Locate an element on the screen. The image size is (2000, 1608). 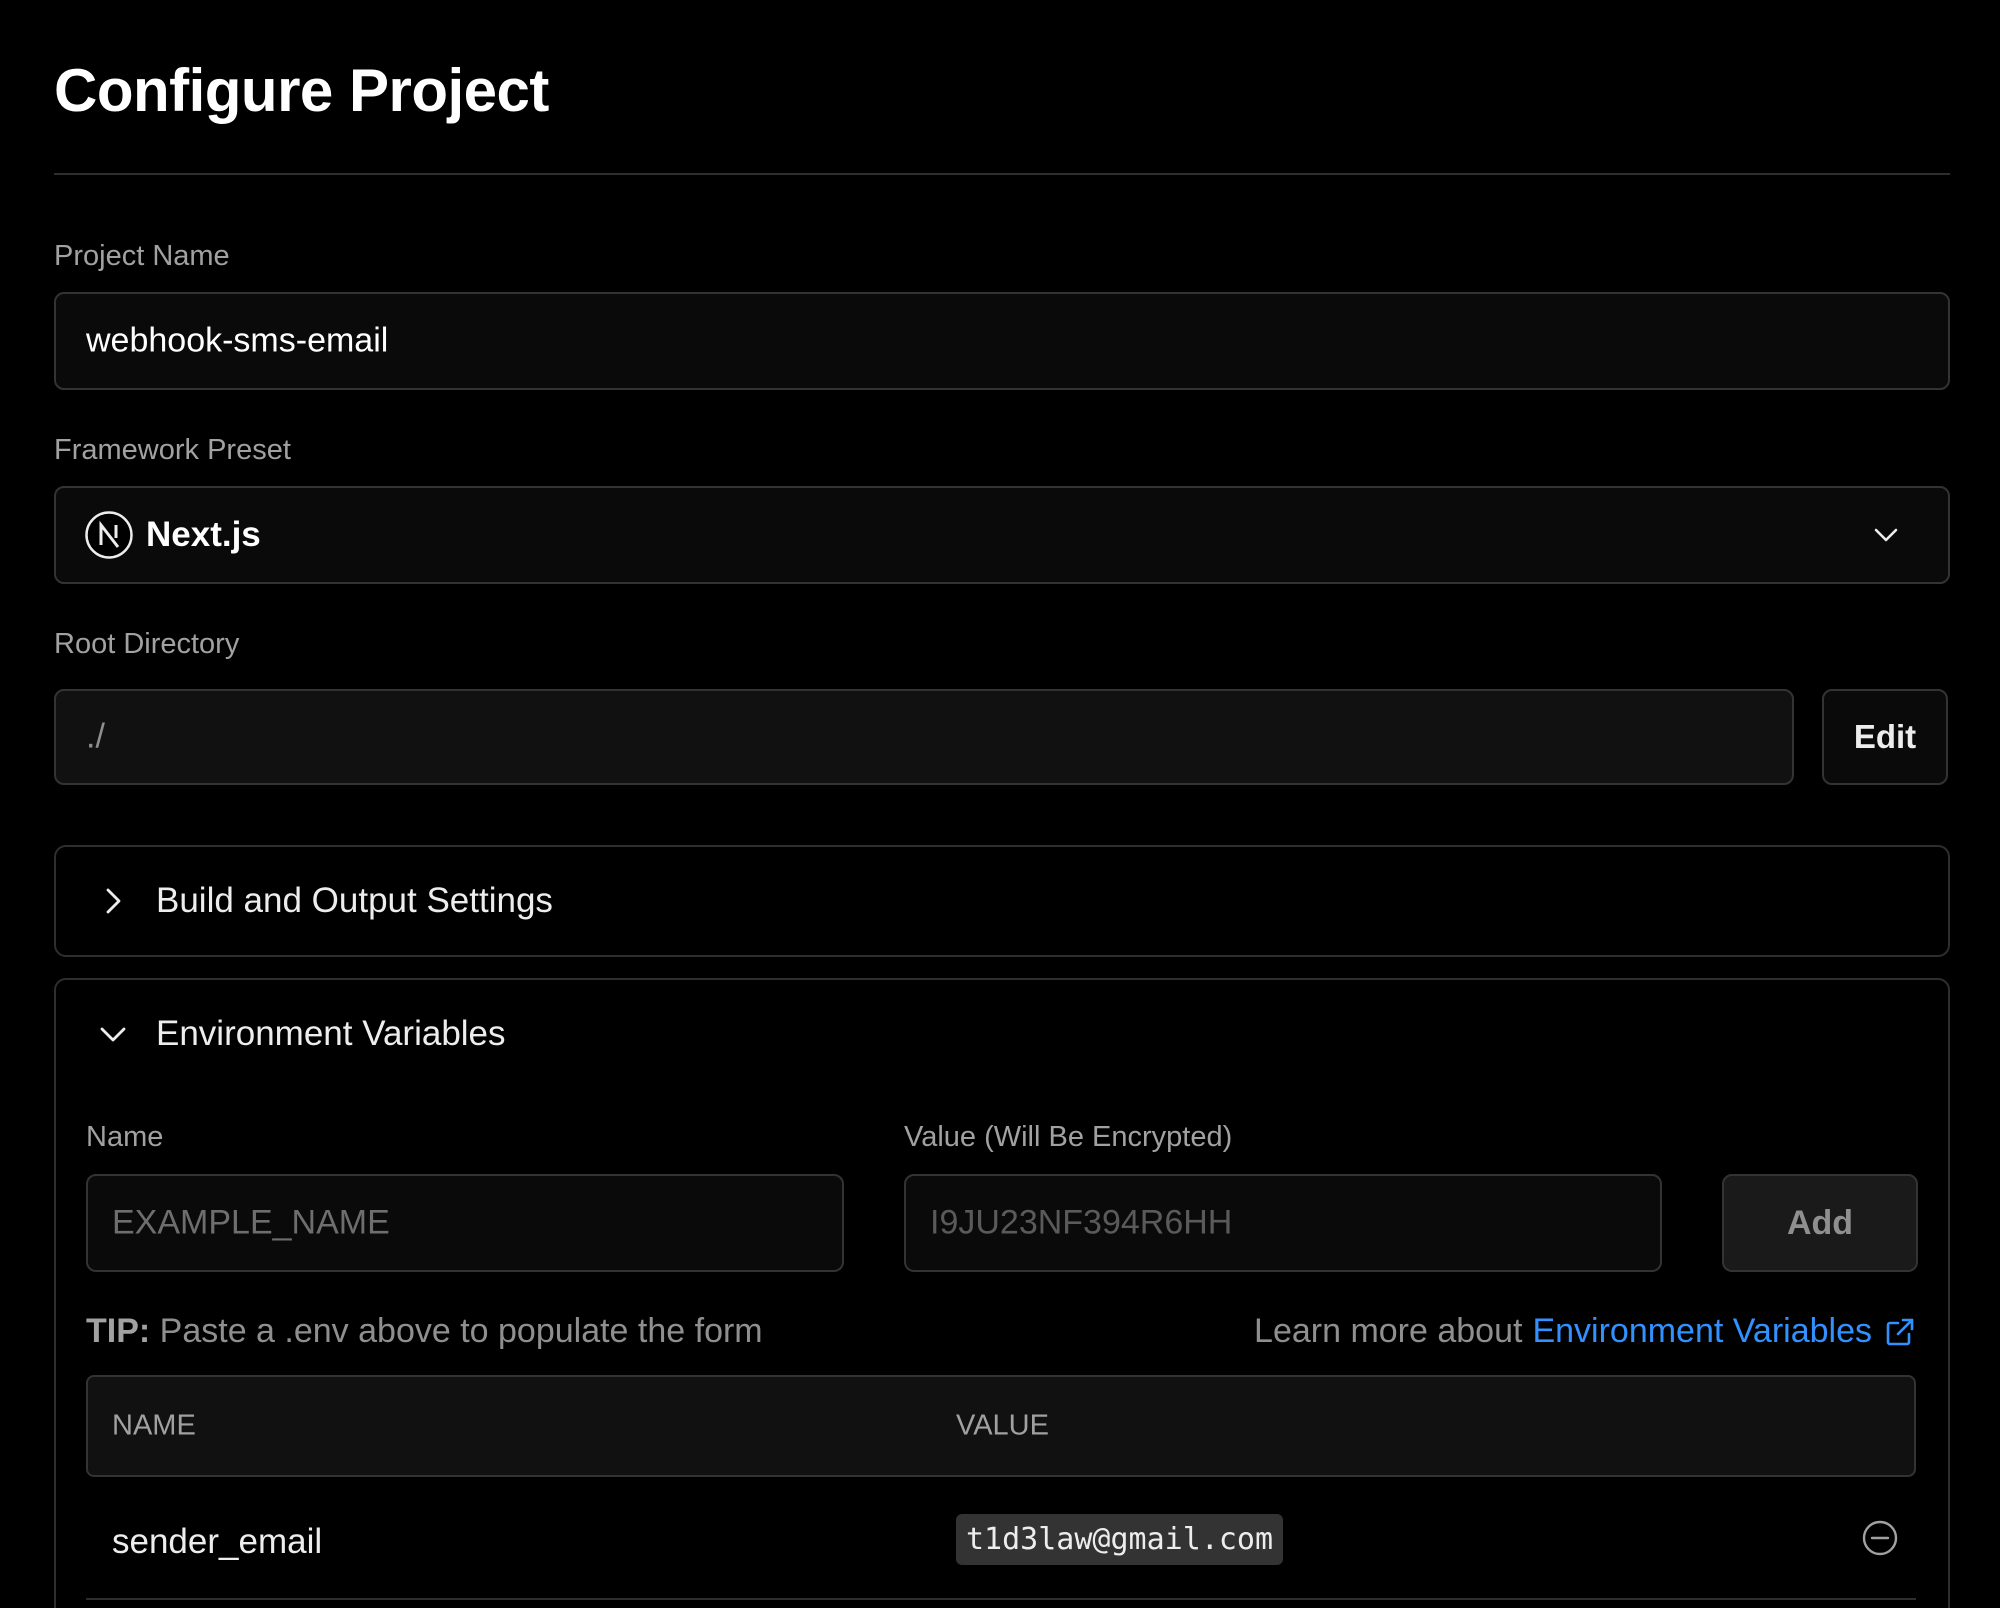
add-env-var-button: Add is located at coordinates (1820, 1223).